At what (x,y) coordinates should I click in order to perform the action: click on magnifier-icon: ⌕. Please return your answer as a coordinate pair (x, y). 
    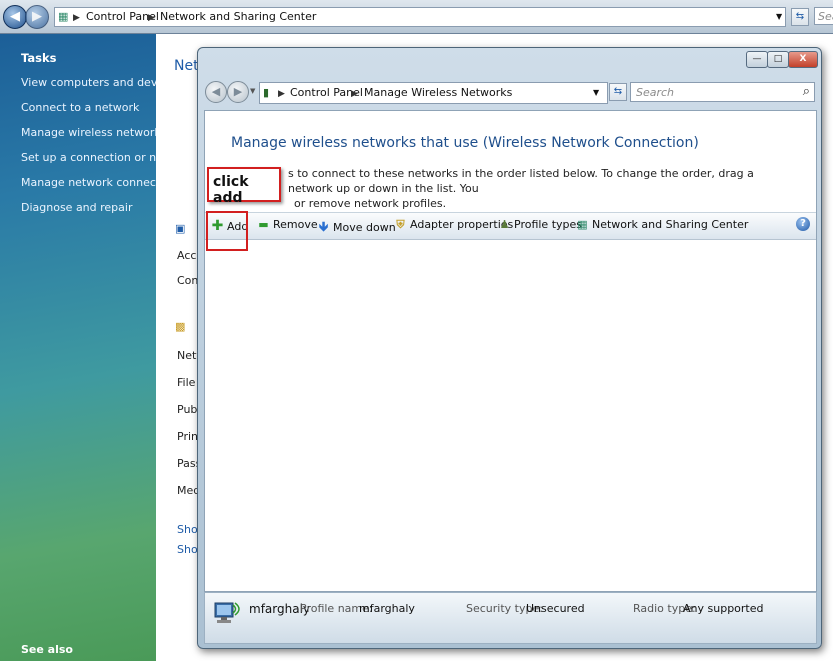
    Looking at the image, I should click on (806, 91).